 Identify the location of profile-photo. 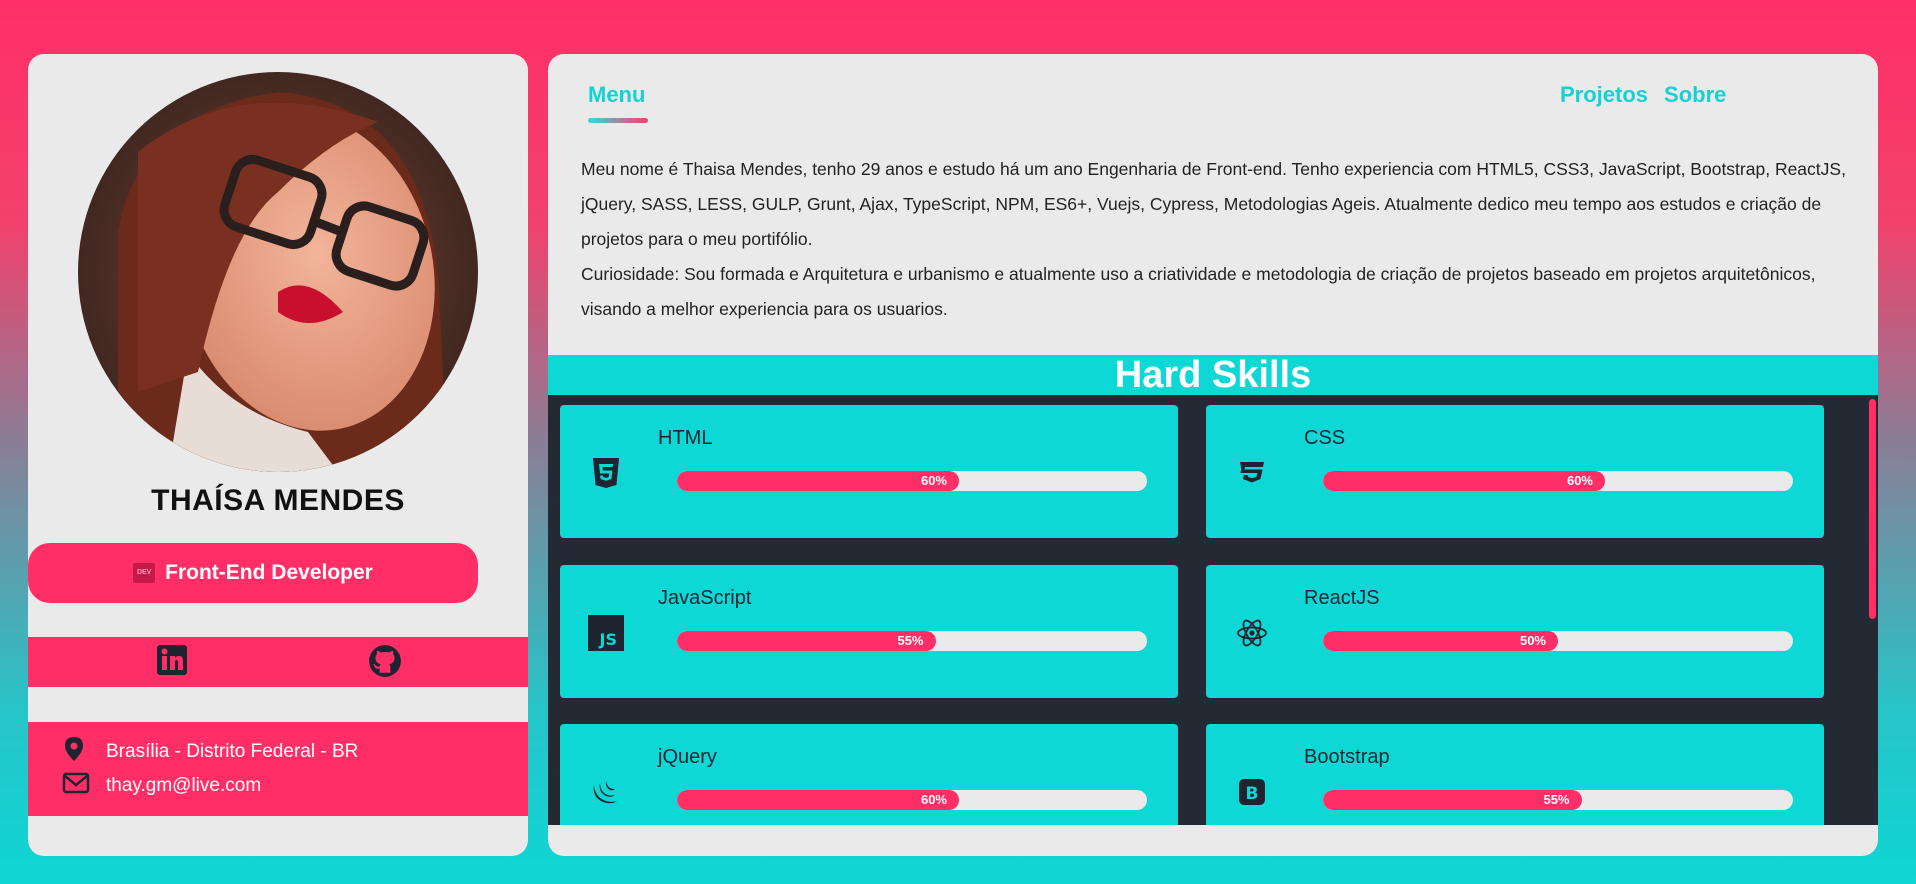
(278, 272).